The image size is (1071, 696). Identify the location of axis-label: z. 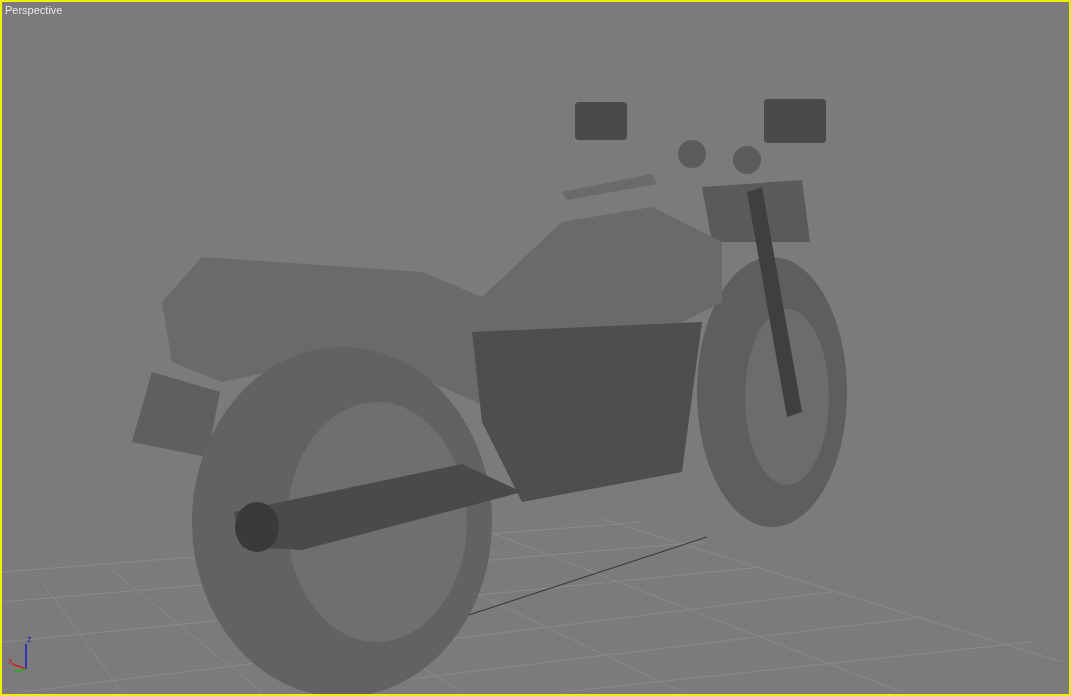
(29, 639).